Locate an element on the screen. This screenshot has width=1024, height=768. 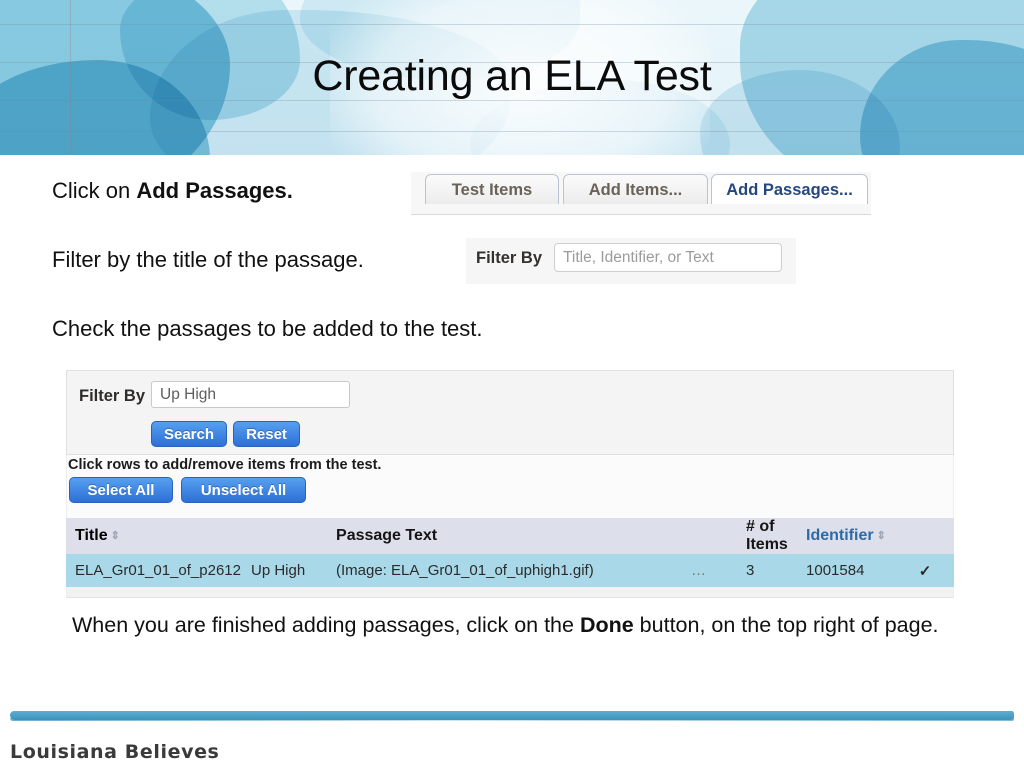
column-header-num-items-label: # of Items is located at coordinates (767, 535).